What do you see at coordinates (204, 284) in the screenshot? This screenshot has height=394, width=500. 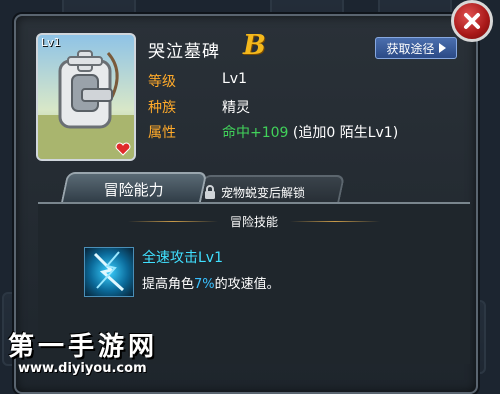 I see `skill-desc-percent: 7%` at bounding box center [204, 284].